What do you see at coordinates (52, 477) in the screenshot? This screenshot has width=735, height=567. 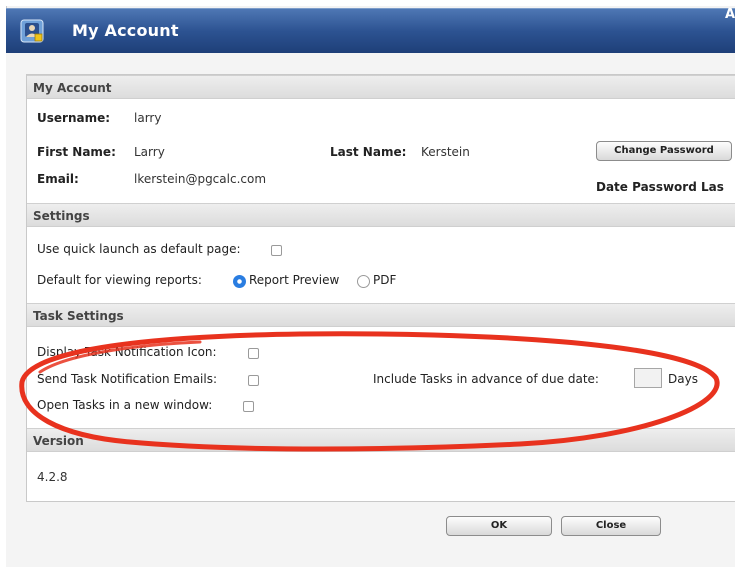 I see `version-number: 4.2.8` at bounding box center [52, 477].